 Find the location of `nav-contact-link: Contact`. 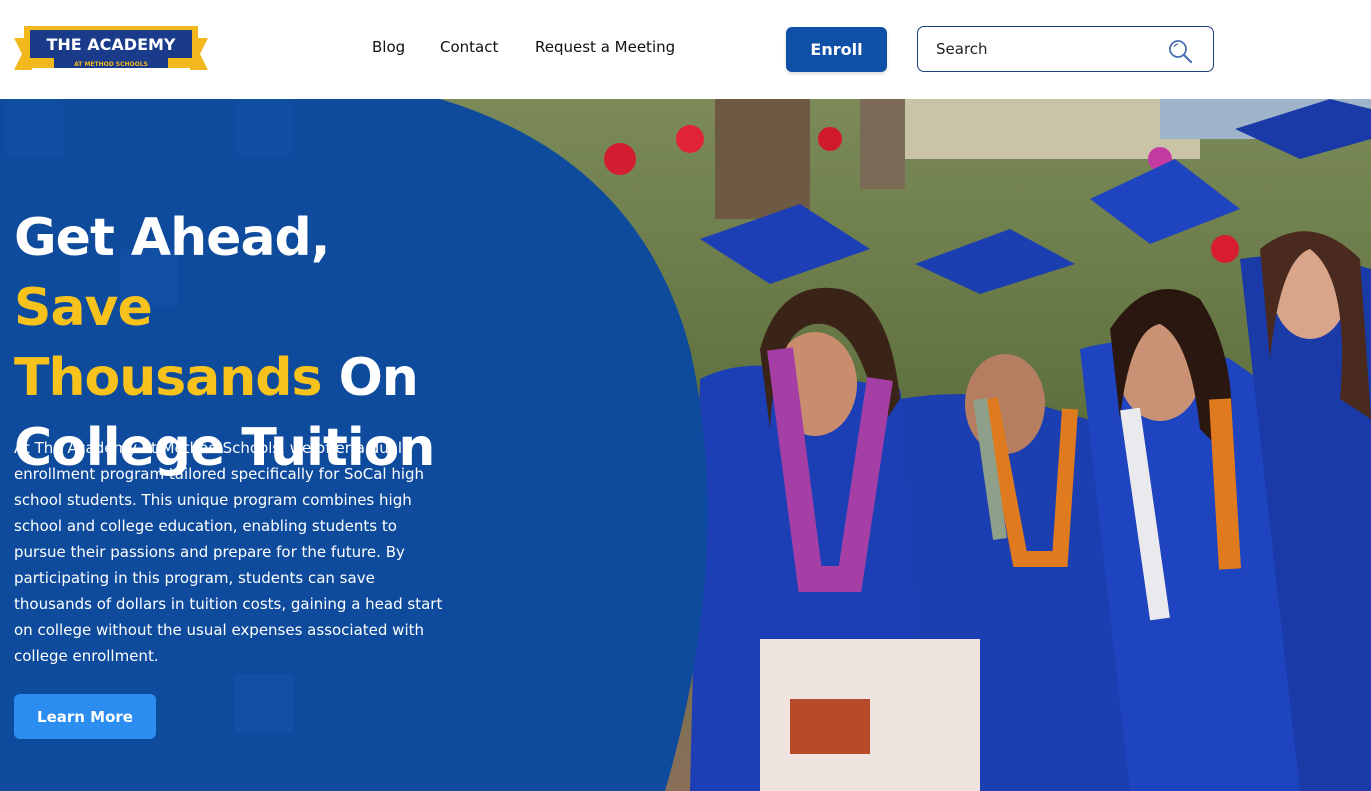

nav-contact-link: Contact is located at coordinates (469, 47).